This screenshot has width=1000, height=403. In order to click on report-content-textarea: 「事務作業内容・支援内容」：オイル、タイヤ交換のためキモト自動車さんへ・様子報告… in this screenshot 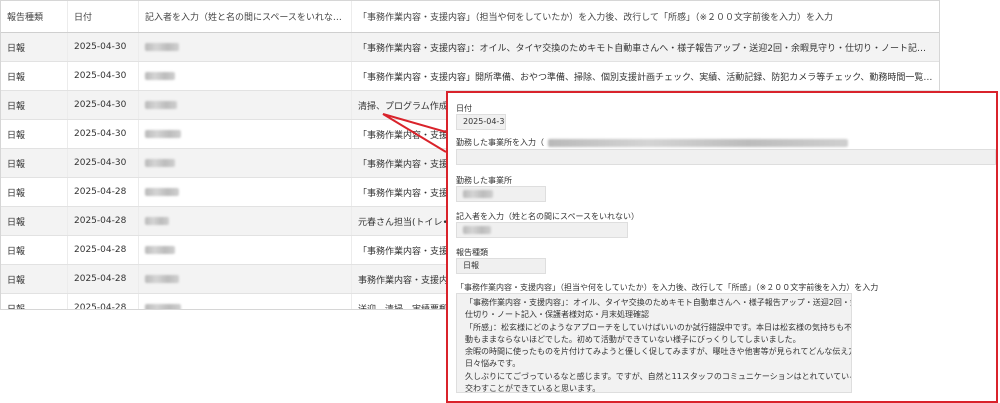, I will do `click(654, 343)`.